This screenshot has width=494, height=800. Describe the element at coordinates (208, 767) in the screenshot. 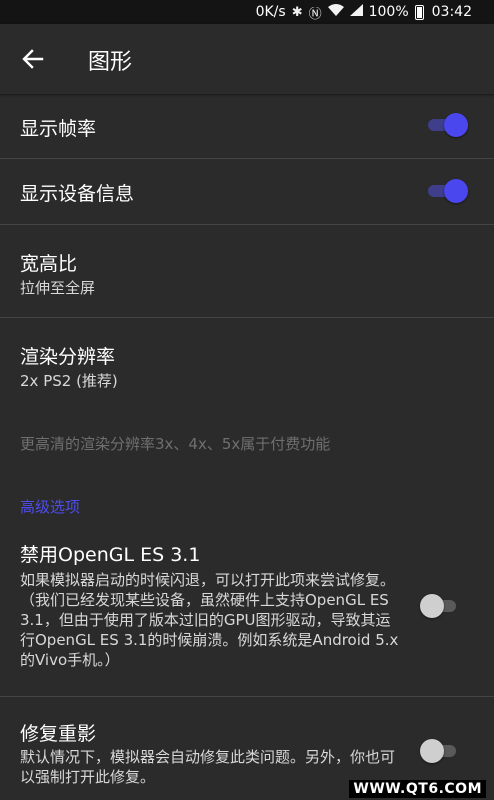

I see `setting-description: 默认情况下，模拟器会自动修复此类问题。另外，你也可以强制打开此修复。` at that location.